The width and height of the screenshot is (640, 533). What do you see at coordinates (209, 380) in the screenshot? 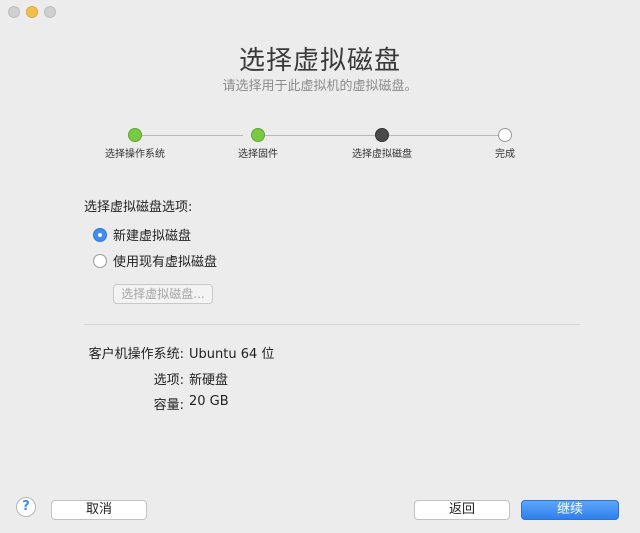
I see `summary-option-value: 新硬盘` at bounding box center [209, 380].